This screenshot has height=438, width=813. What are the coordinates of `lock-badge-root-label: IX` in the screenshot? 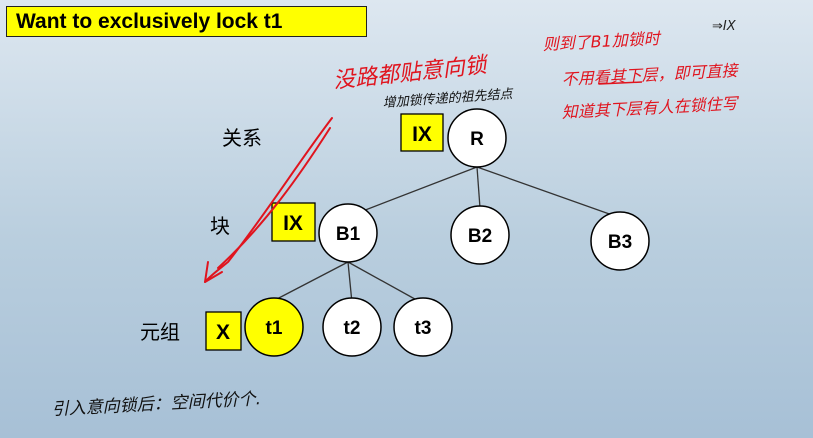 It's located at (422, 134).